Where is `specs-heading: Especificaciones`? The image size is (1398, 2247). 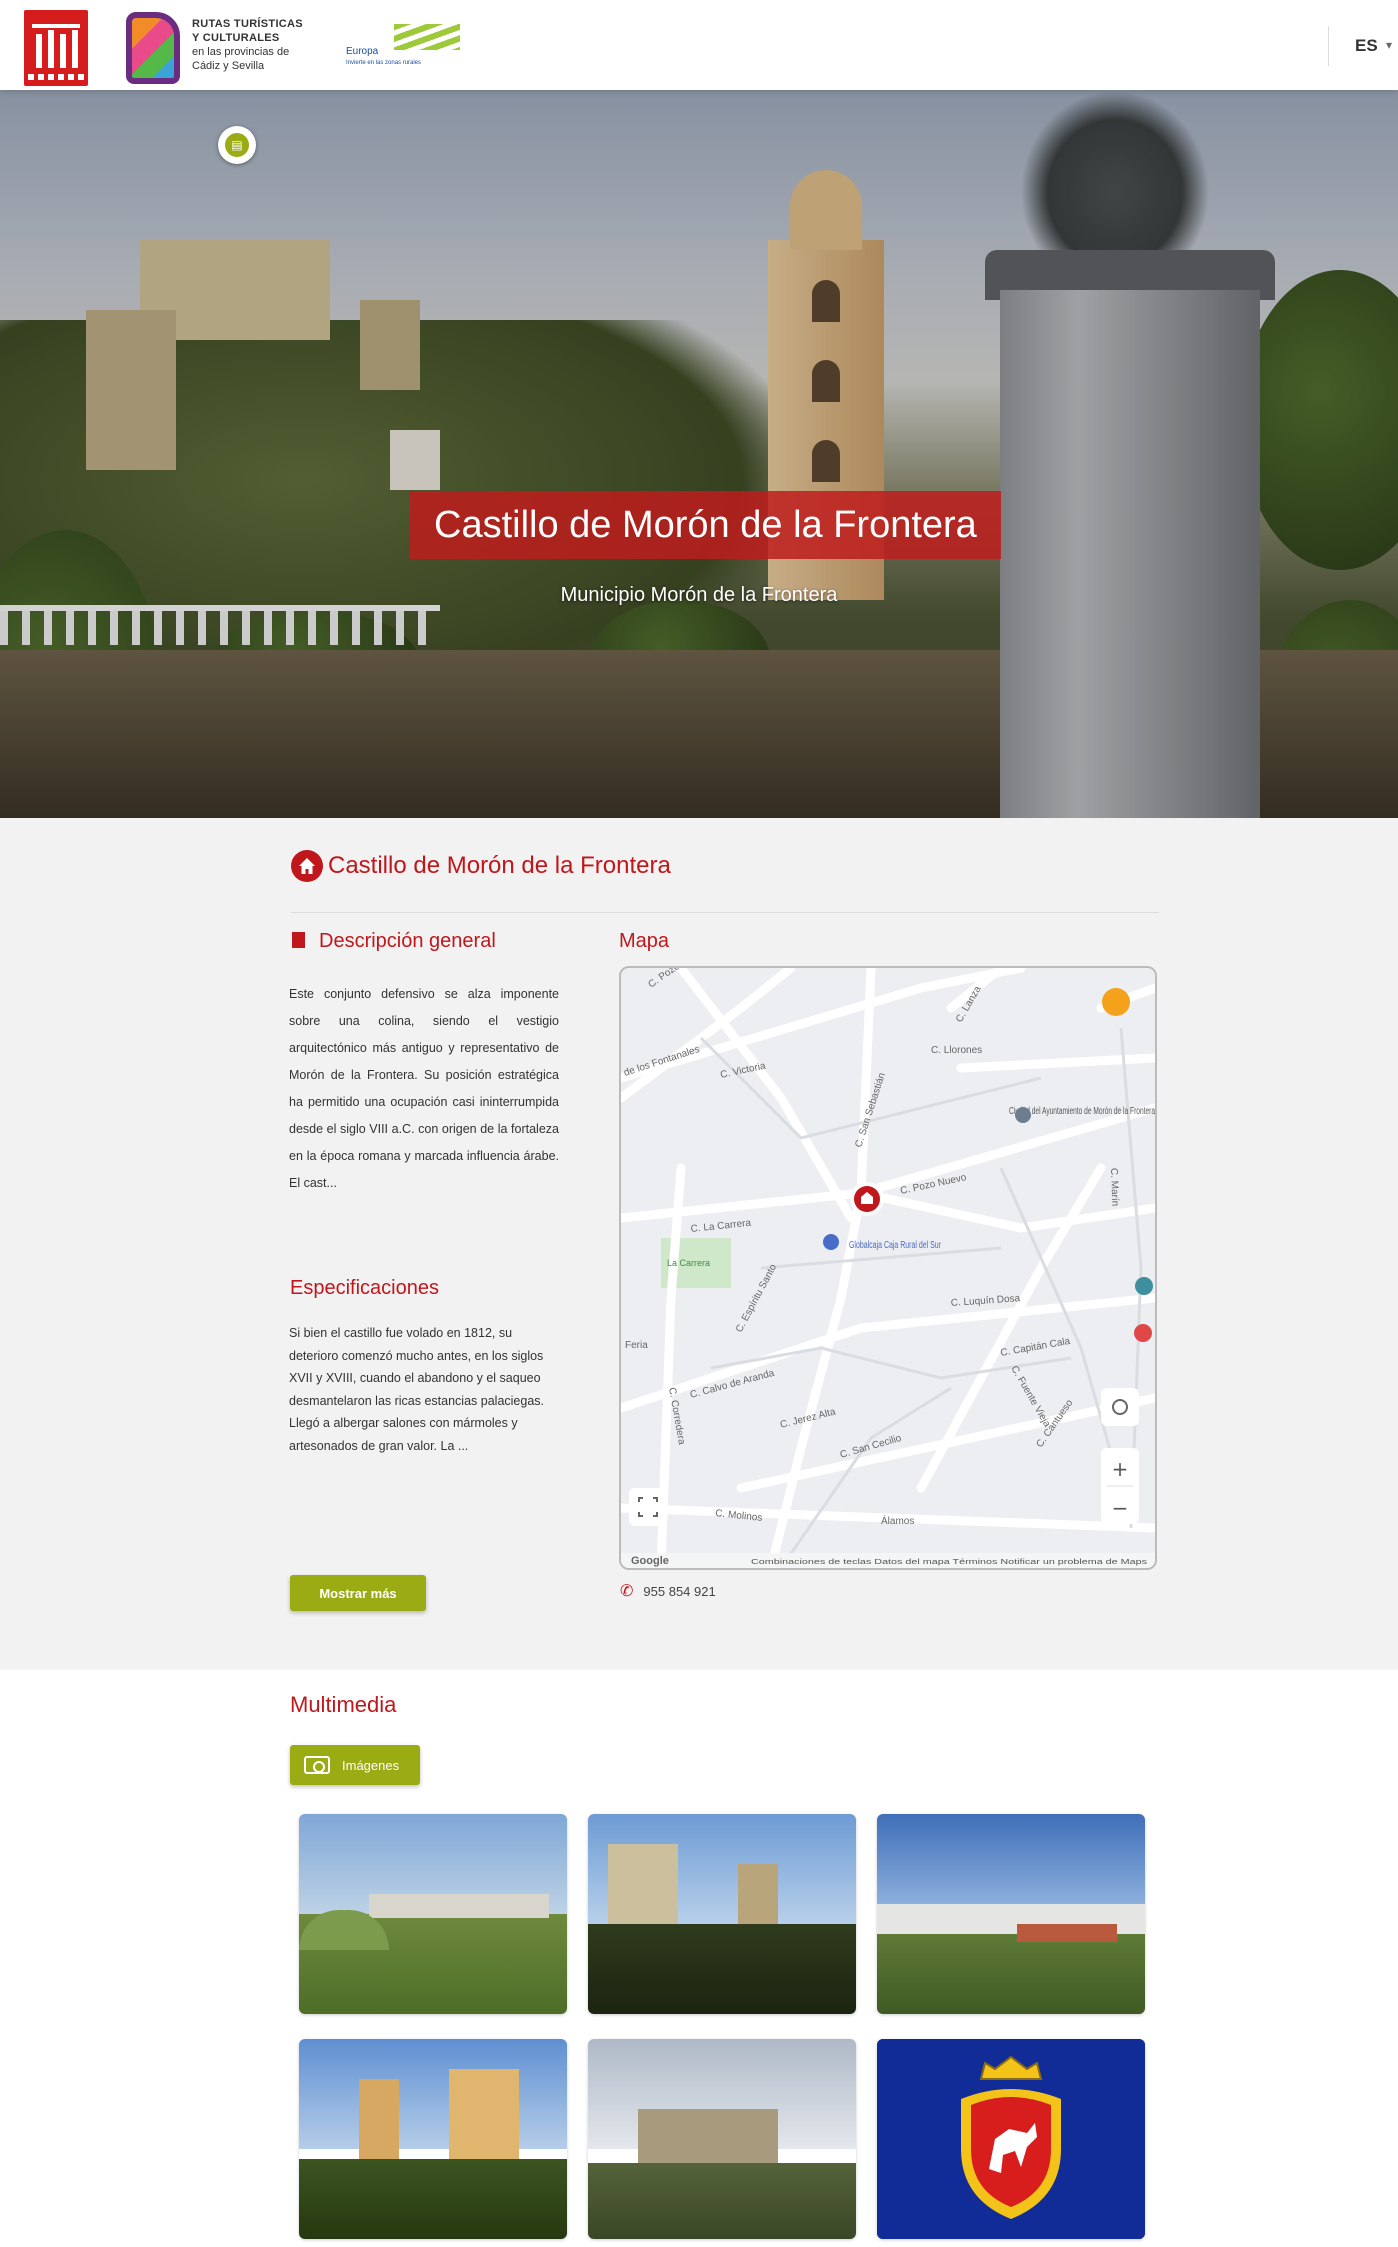 specs-heading: Especificaciones is located at coordinates (364, 1288).